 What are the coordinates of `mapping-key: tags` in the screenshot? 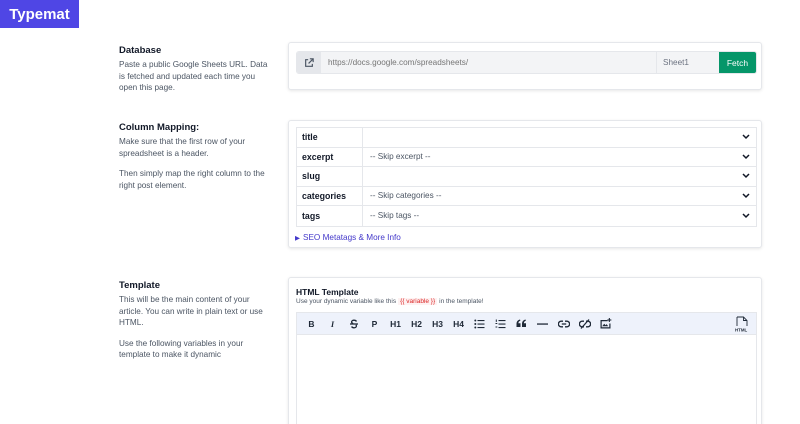 It's located at (330, 216).